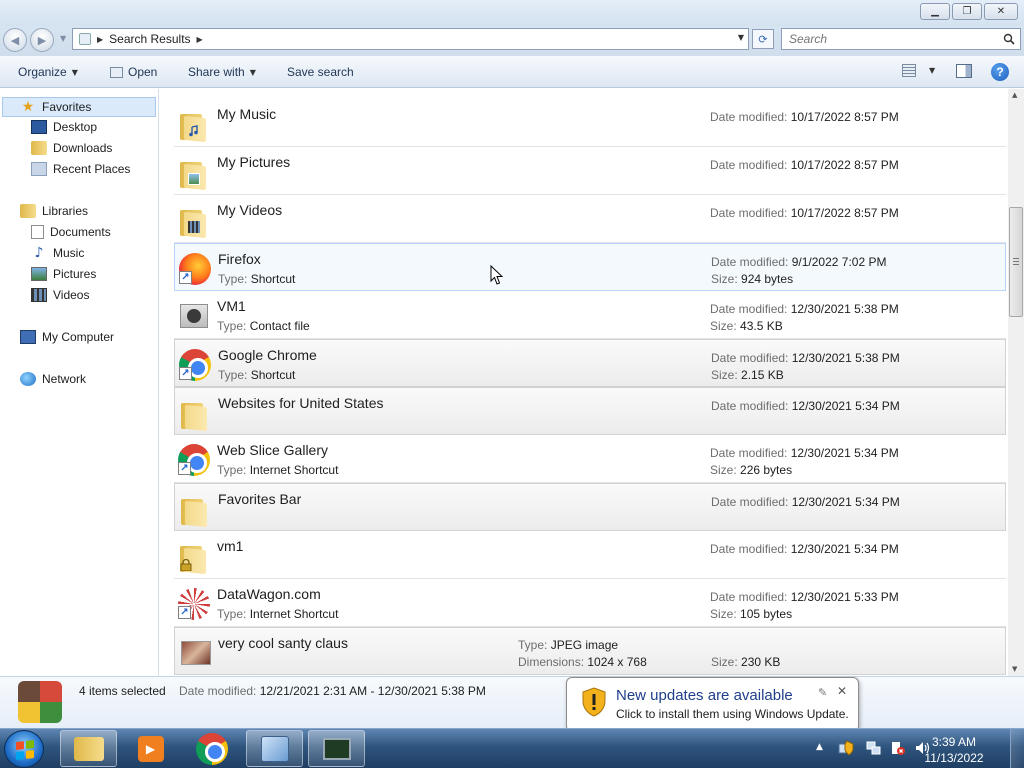 The width and height of the screenshot is (1024, 768). Describe the element at coordinates (846, 748) in the screenshot. I see `windows-update-tray-icon` at that location.